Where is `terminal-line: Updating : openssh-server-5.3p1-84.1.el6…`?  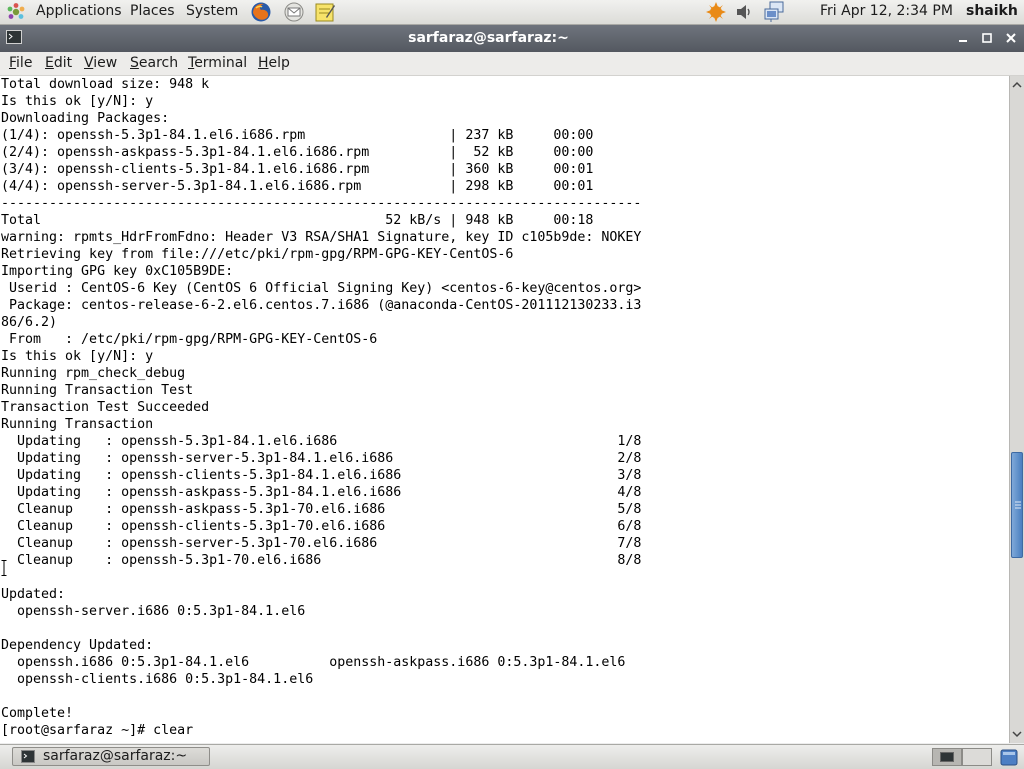
terminal-line: Updating : openssh-server-5.3p1-84.1.el6… is located at coordinates (321, 458).